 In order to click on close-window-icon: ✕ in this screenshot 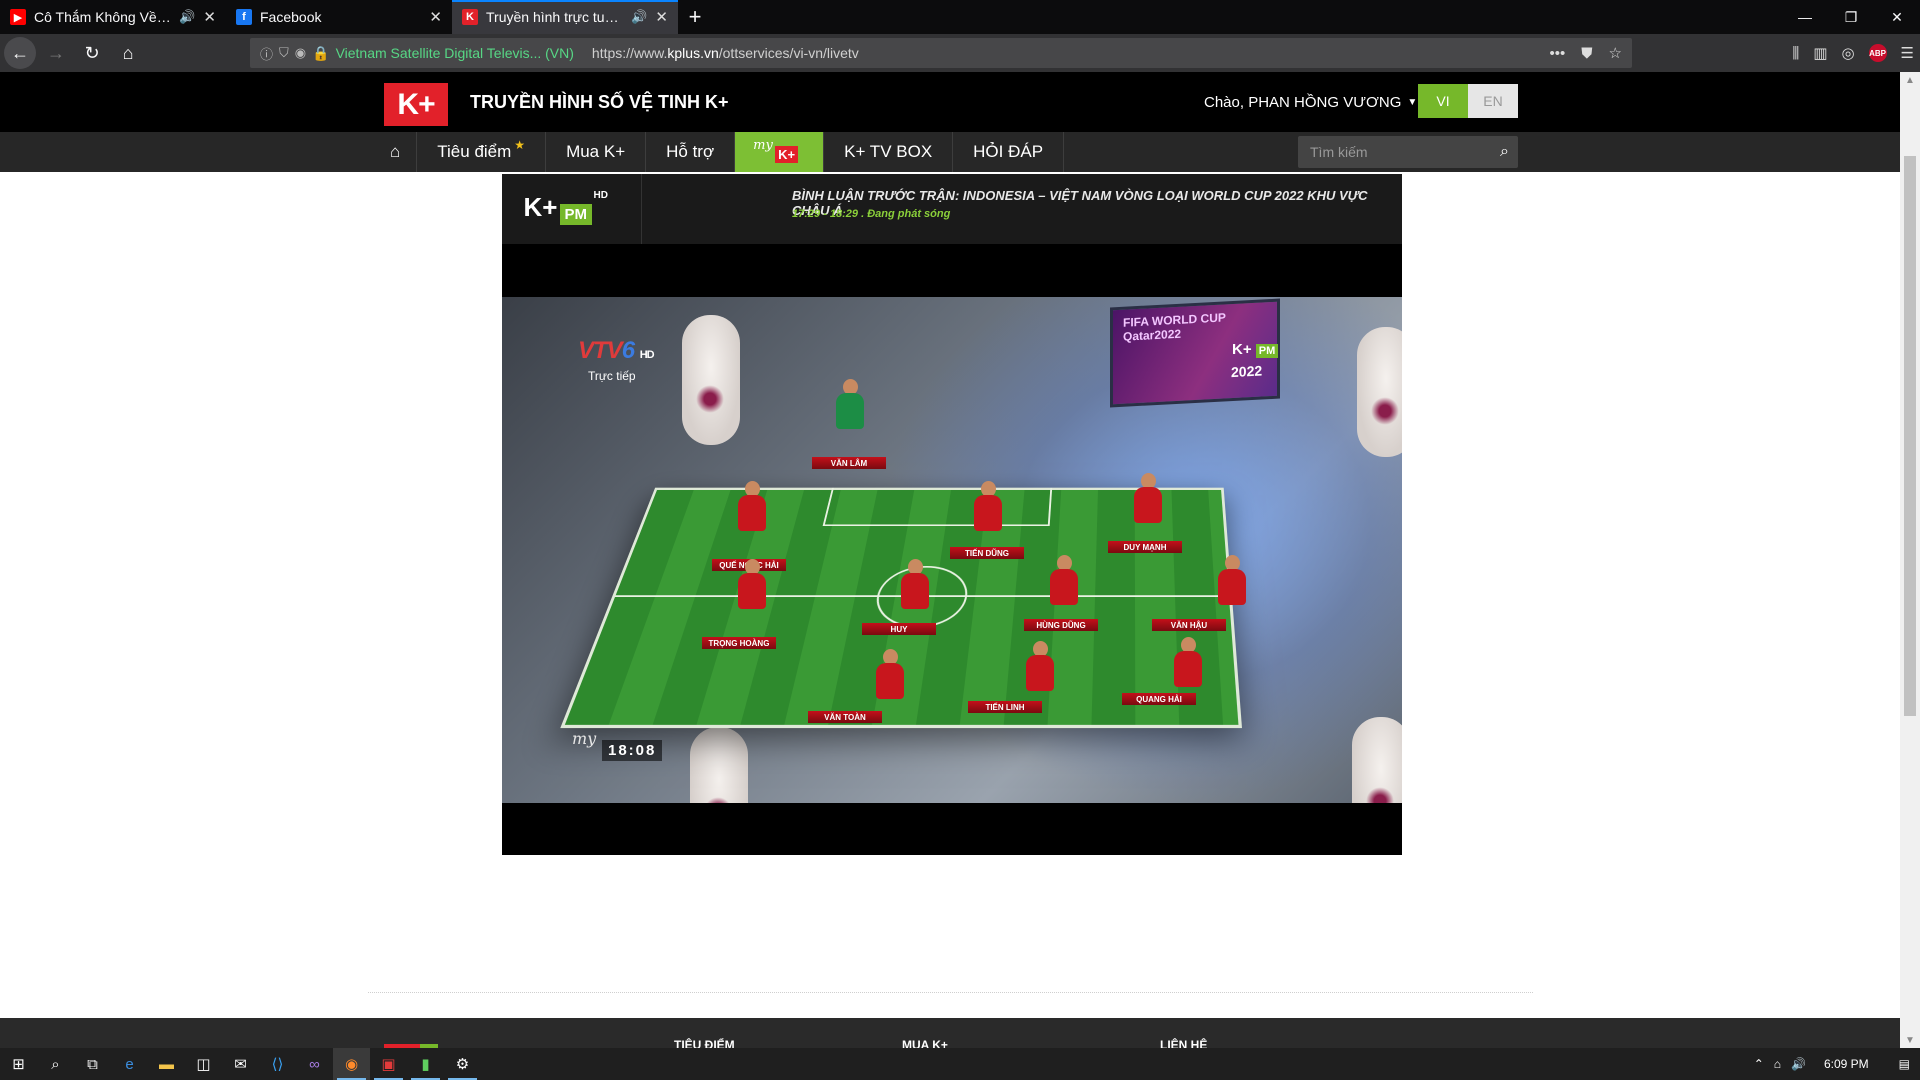, I will do `click(1897, 17)`.